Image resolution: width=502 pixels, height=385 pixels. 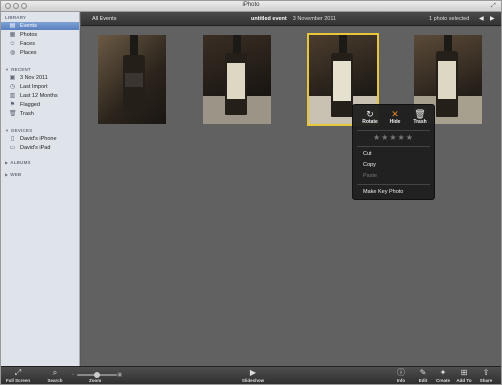 What do you see at coordinates (12, 35) in the screenshot?
I see `photos-icon: ▦` at bounding box center [12, 35].